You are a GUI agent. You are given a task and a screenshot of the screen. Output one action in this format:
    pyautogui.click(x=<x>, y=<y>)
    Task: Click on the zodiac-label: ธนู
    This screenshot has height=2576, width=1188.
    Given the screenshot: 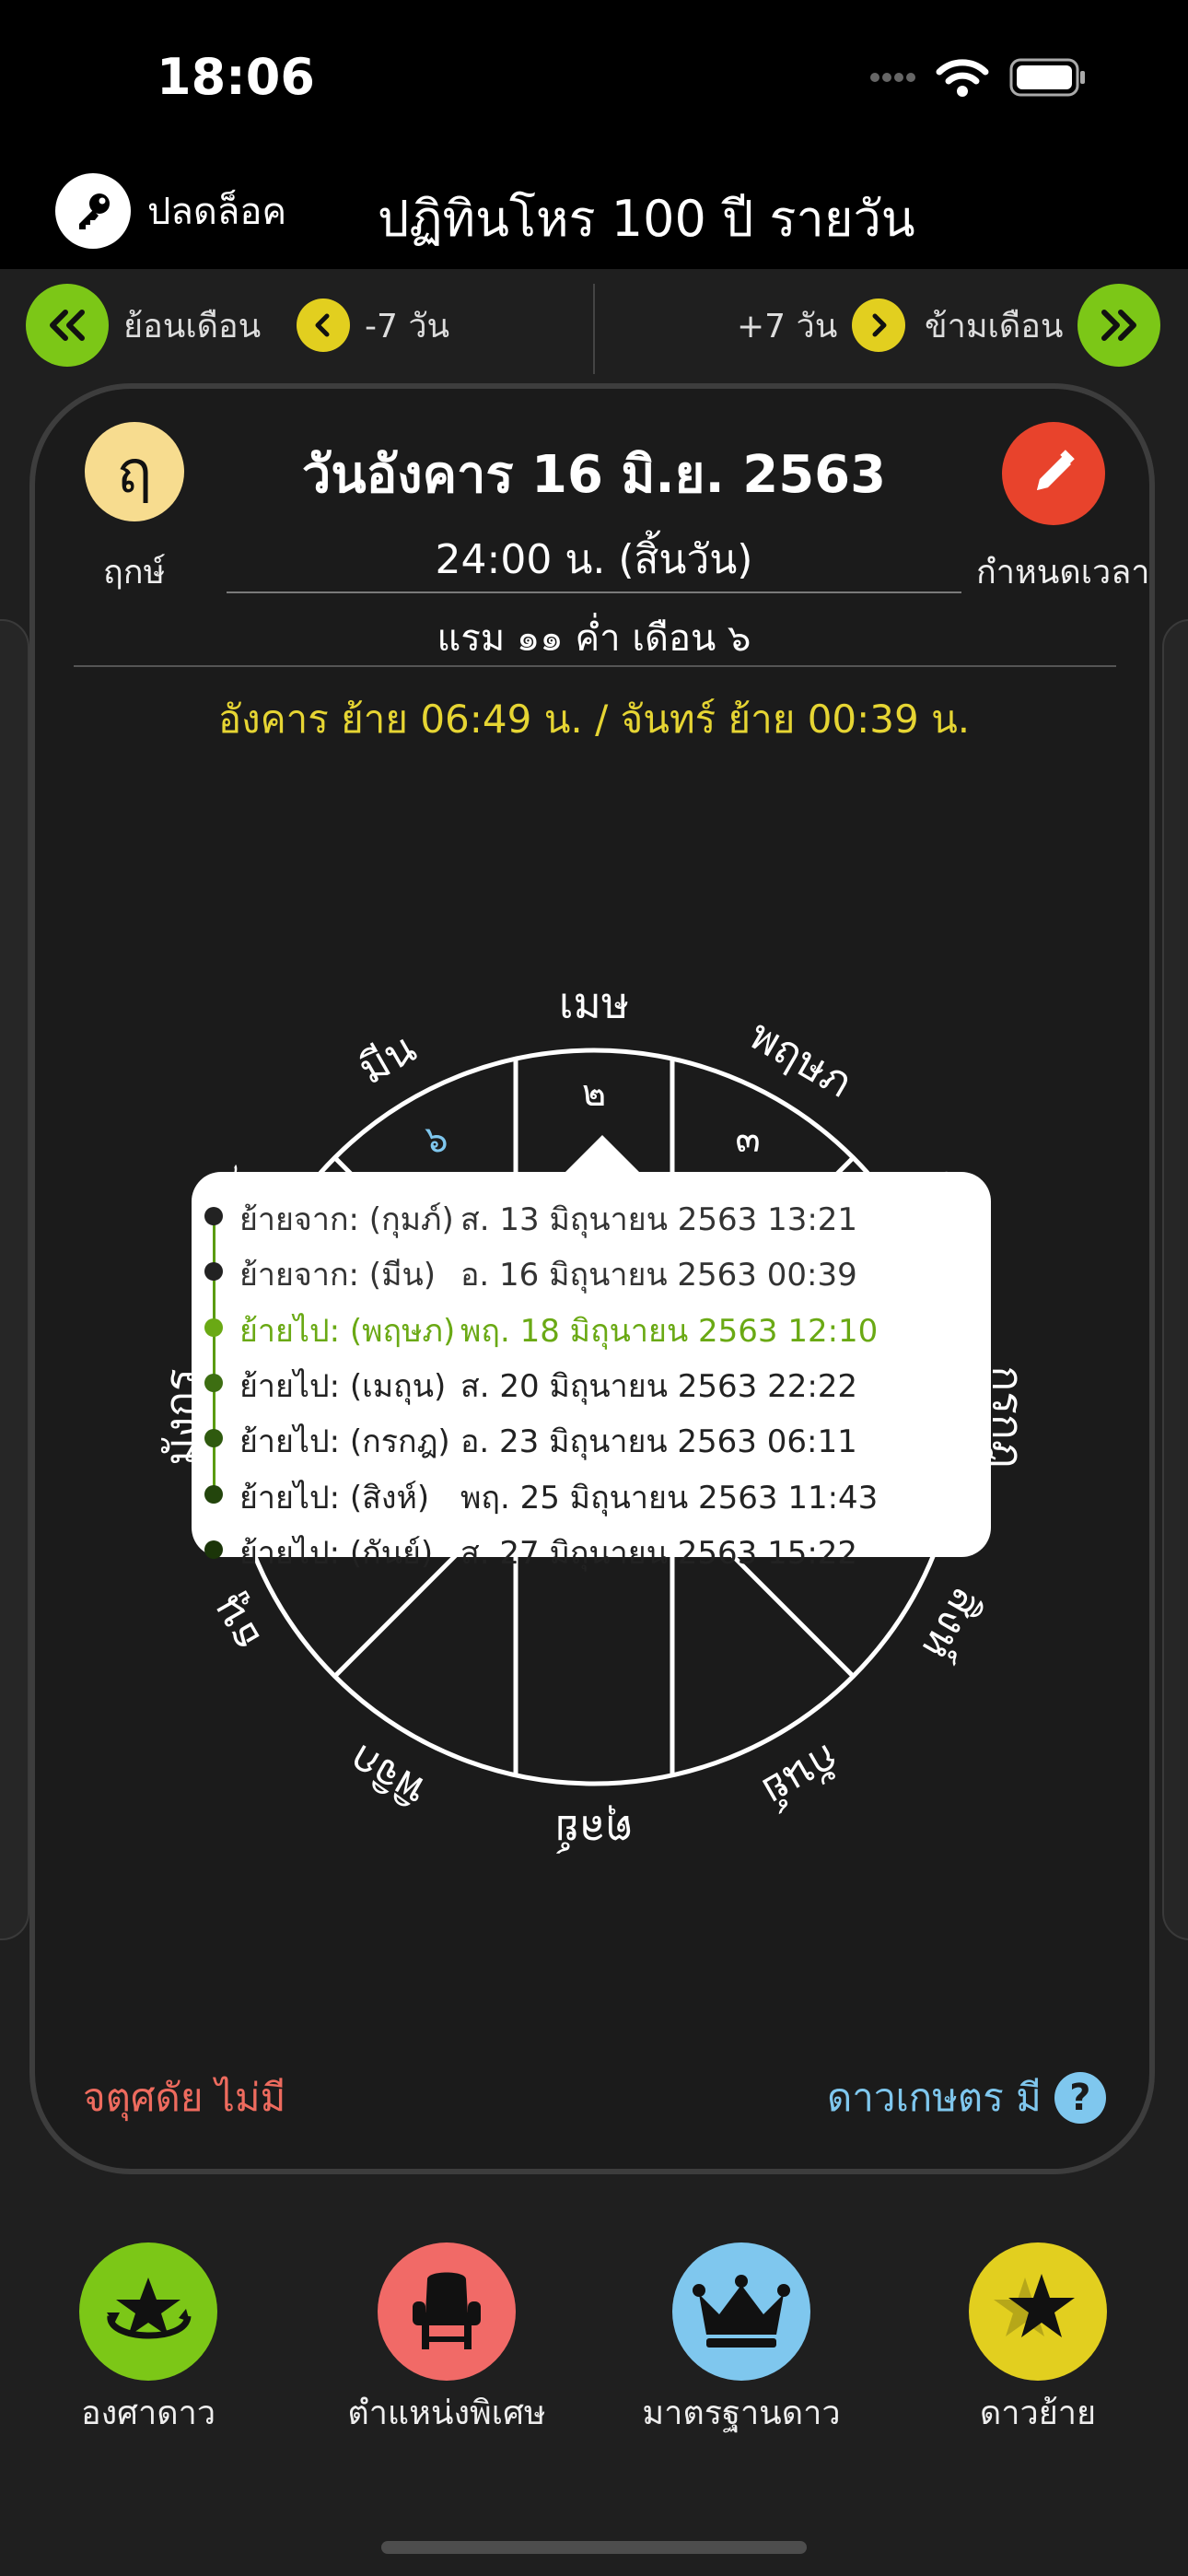 What is the action you would take?
    pyautogui.click(x=235, y=1623)
    